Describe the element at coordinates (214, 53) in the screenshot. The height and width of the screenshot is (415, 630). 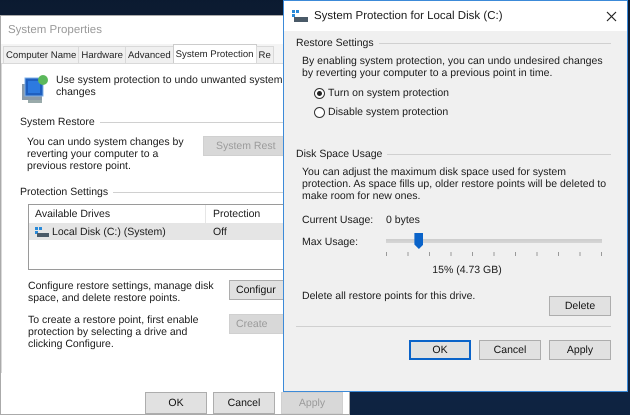
I see `tab: System Protection` at that location.